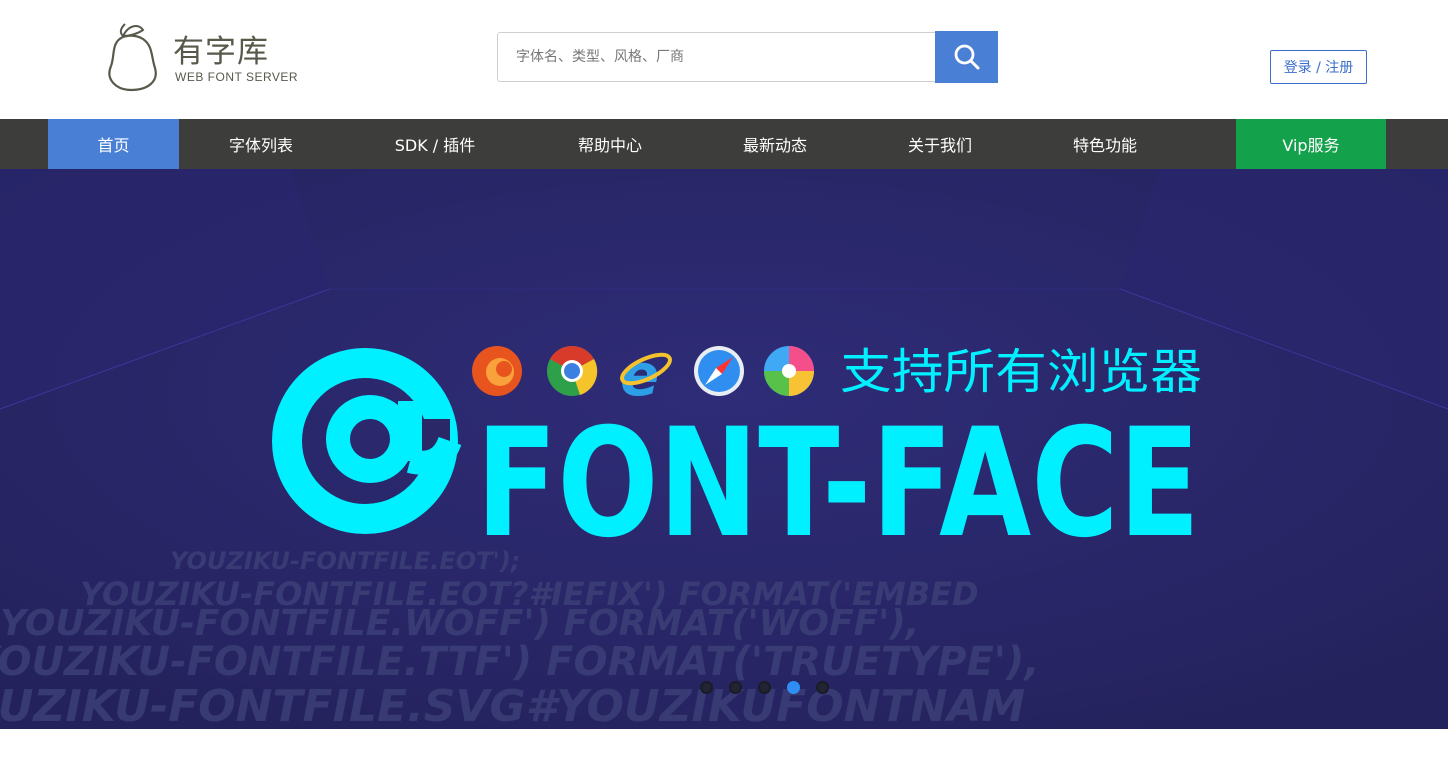  What do you see at coordinates (132, 57) in the screenshot?
I see `pear-icon` at bounding box center [132, 57].